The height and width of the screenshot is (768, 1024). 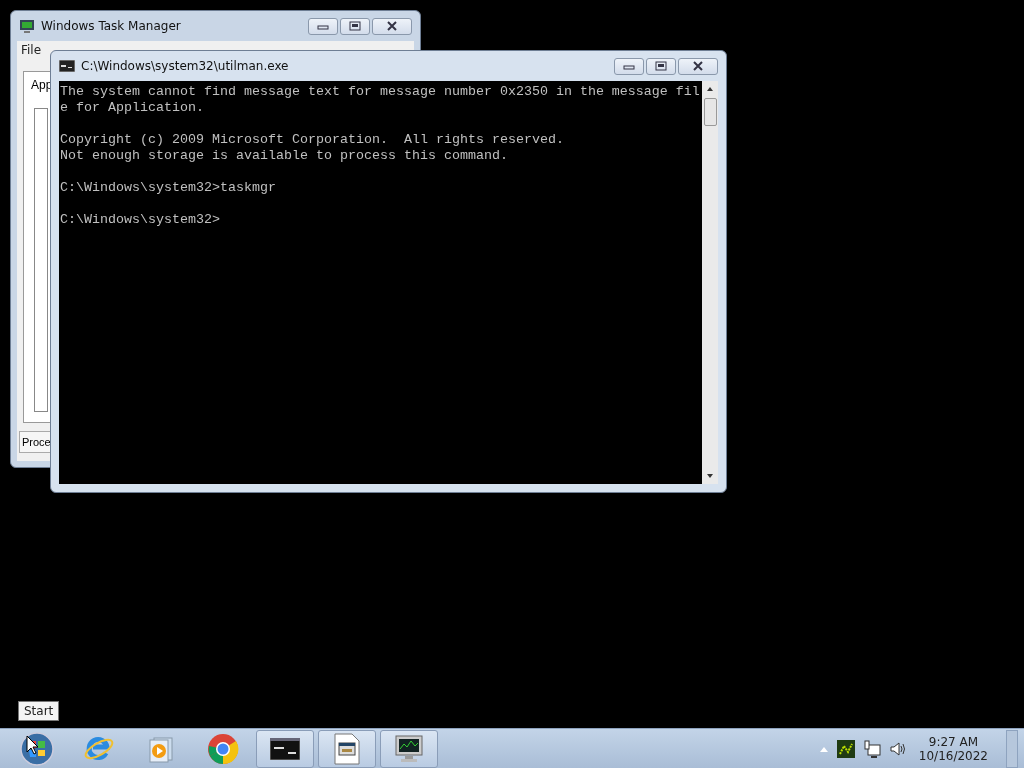 I want to click on menu-item: File, so click(x=31, y=52).